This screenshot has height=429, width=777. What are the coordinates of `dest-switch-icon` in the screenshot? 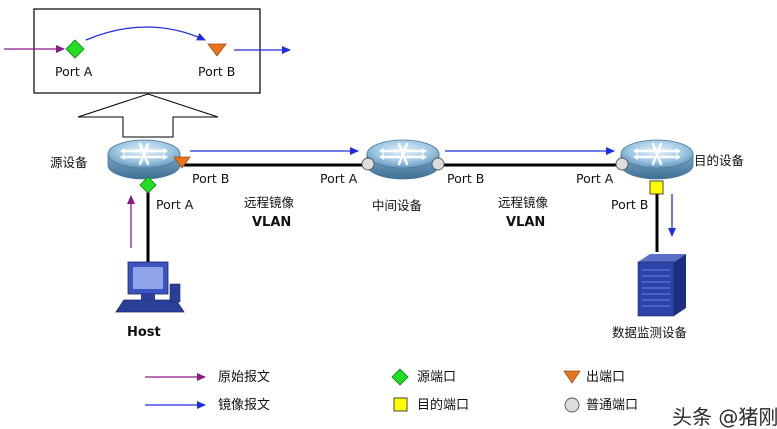 It's located at (657, 159).